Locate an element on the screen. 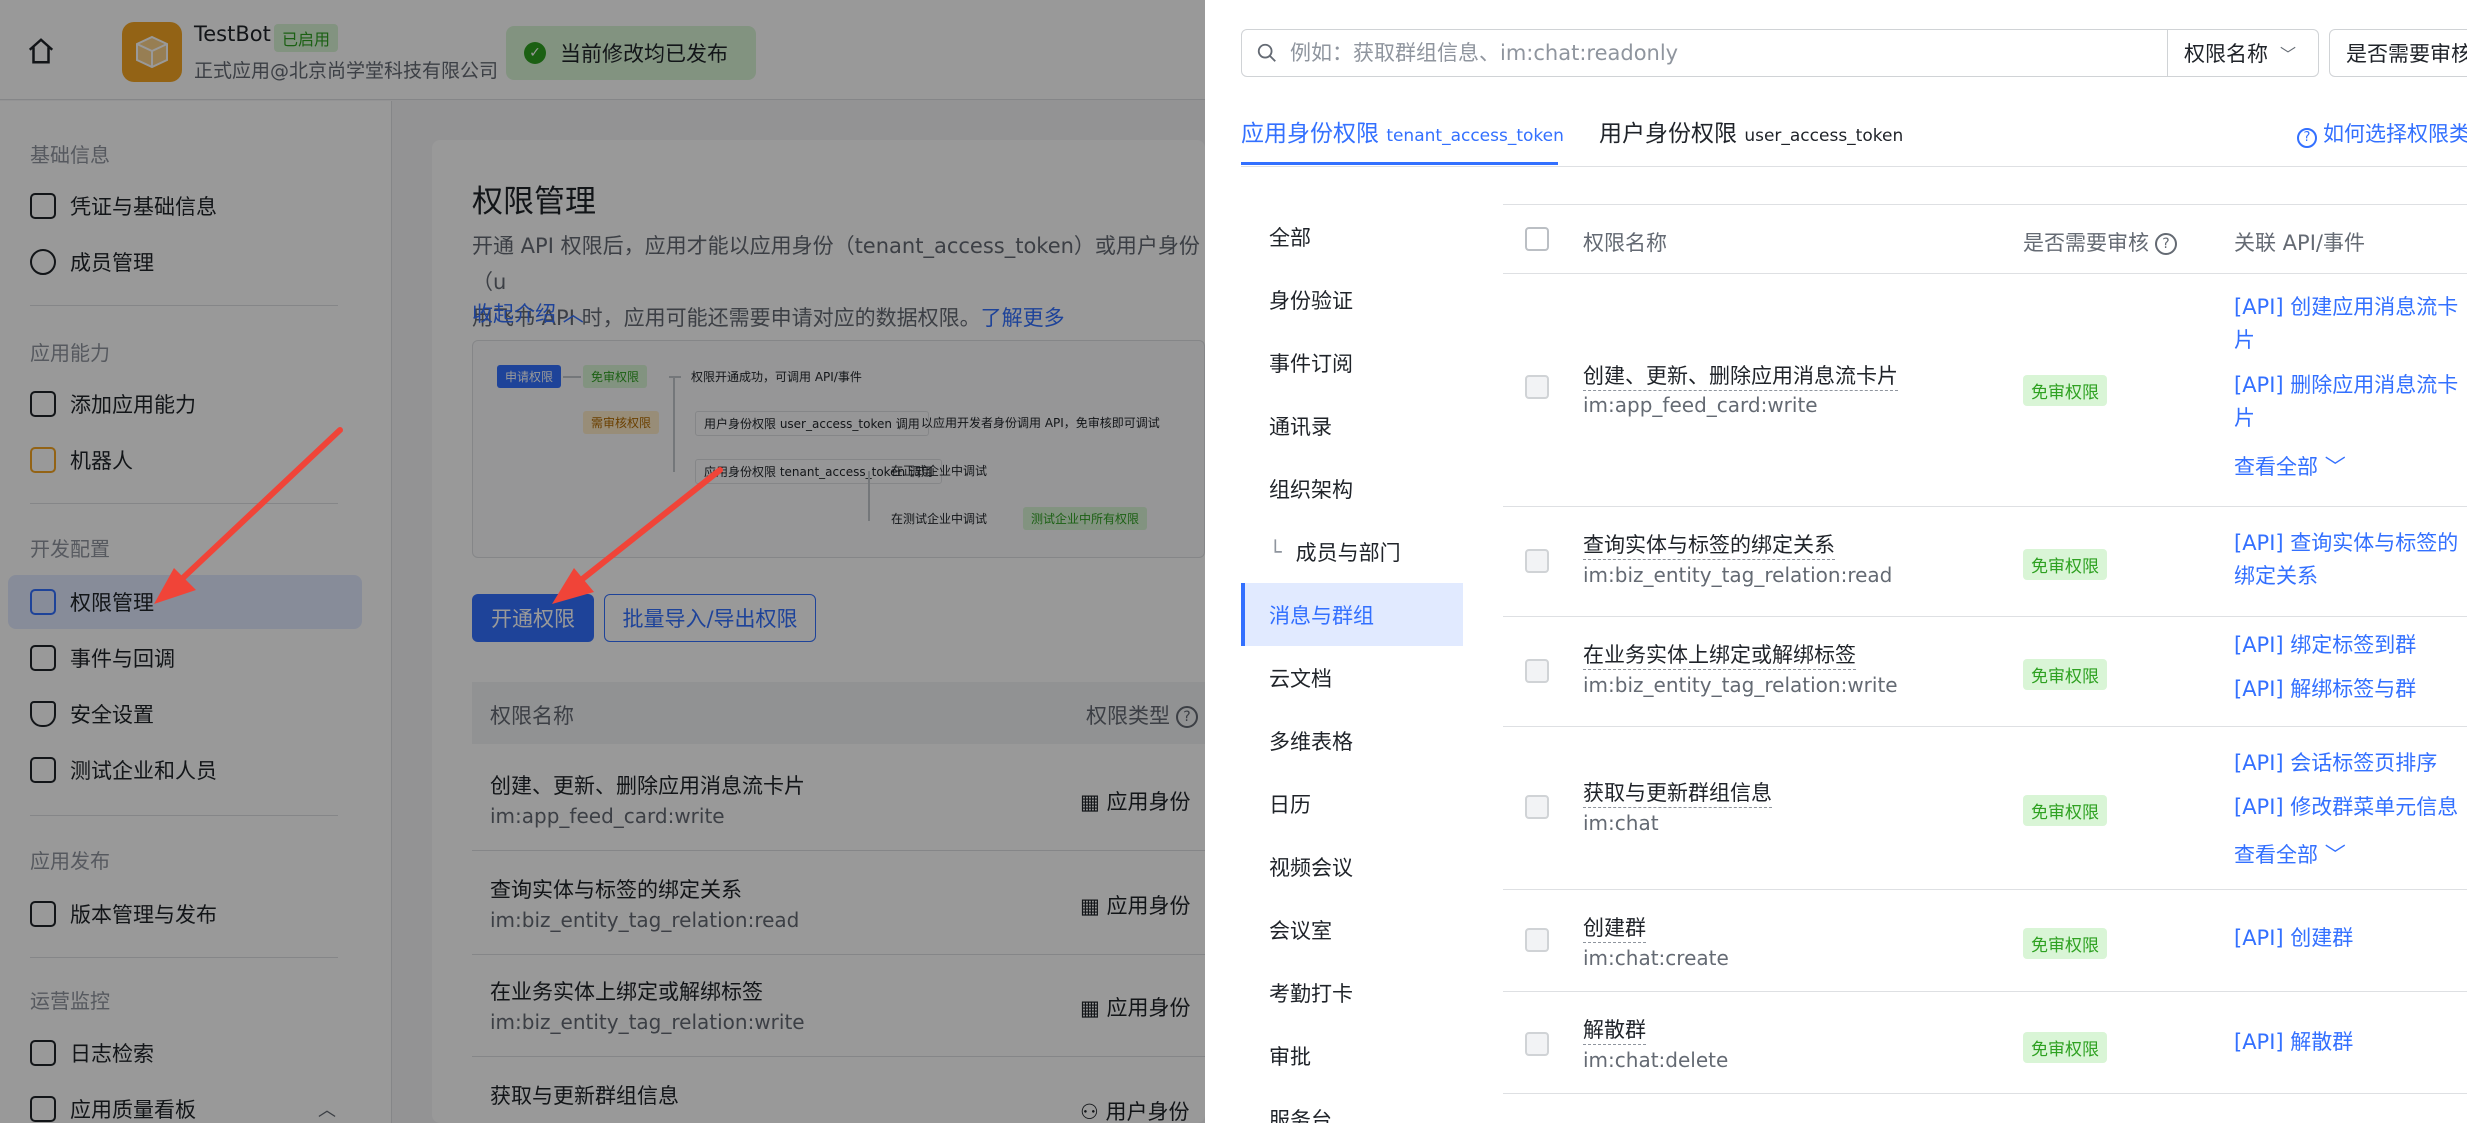  permission-name: 解散群 is located at coordinates (1614, 1029).